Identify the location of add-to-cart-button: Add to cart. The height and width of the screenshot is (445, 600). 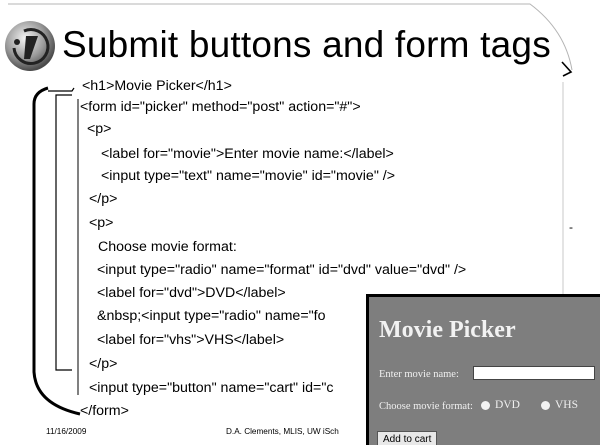
(407, 438).